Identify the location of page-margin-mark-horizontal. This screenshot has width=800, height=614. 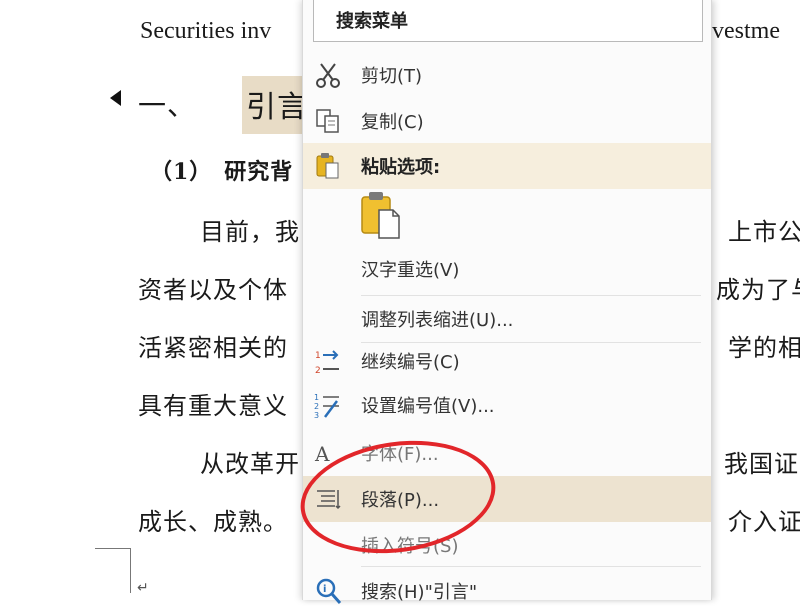
(113, 548).